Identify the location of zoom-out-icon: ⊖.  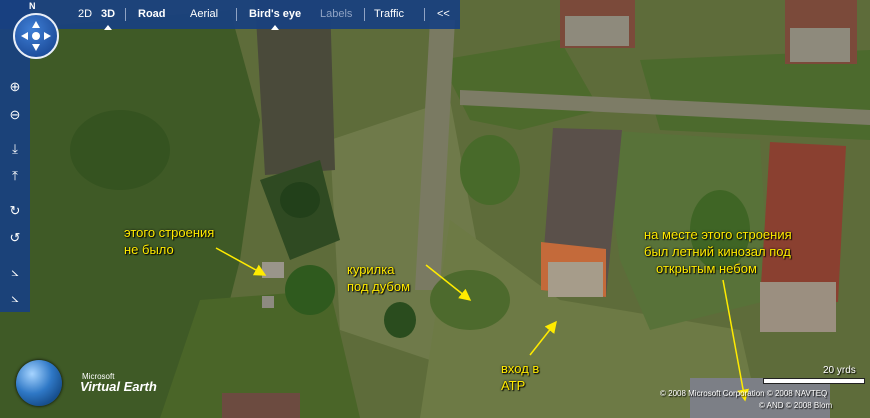
(15, 115).